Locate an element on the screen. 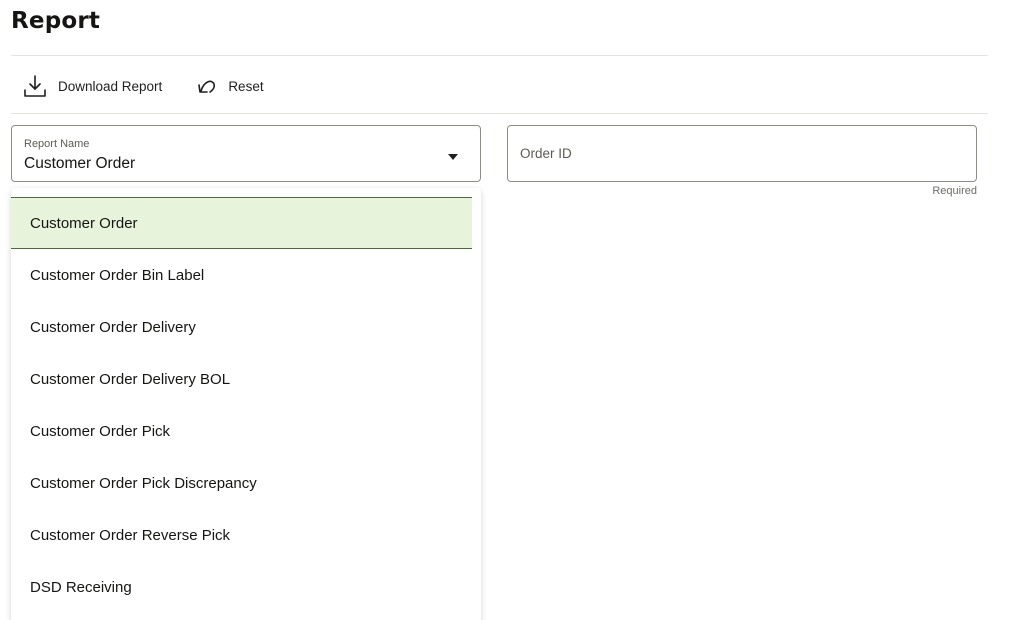  option-label: Customer Order Delivery is located at coordinates (113, 327).